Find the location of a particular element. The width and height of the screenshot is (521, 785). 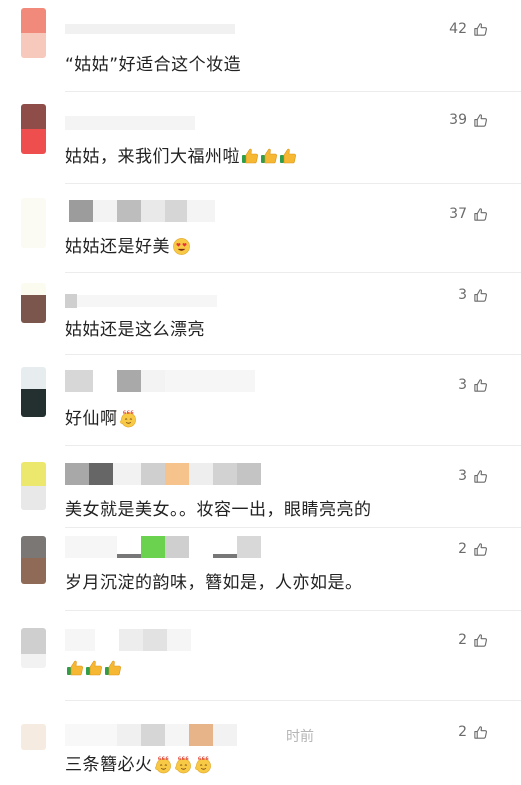

comment-time: 时前 is located at coordinates (300, 737).